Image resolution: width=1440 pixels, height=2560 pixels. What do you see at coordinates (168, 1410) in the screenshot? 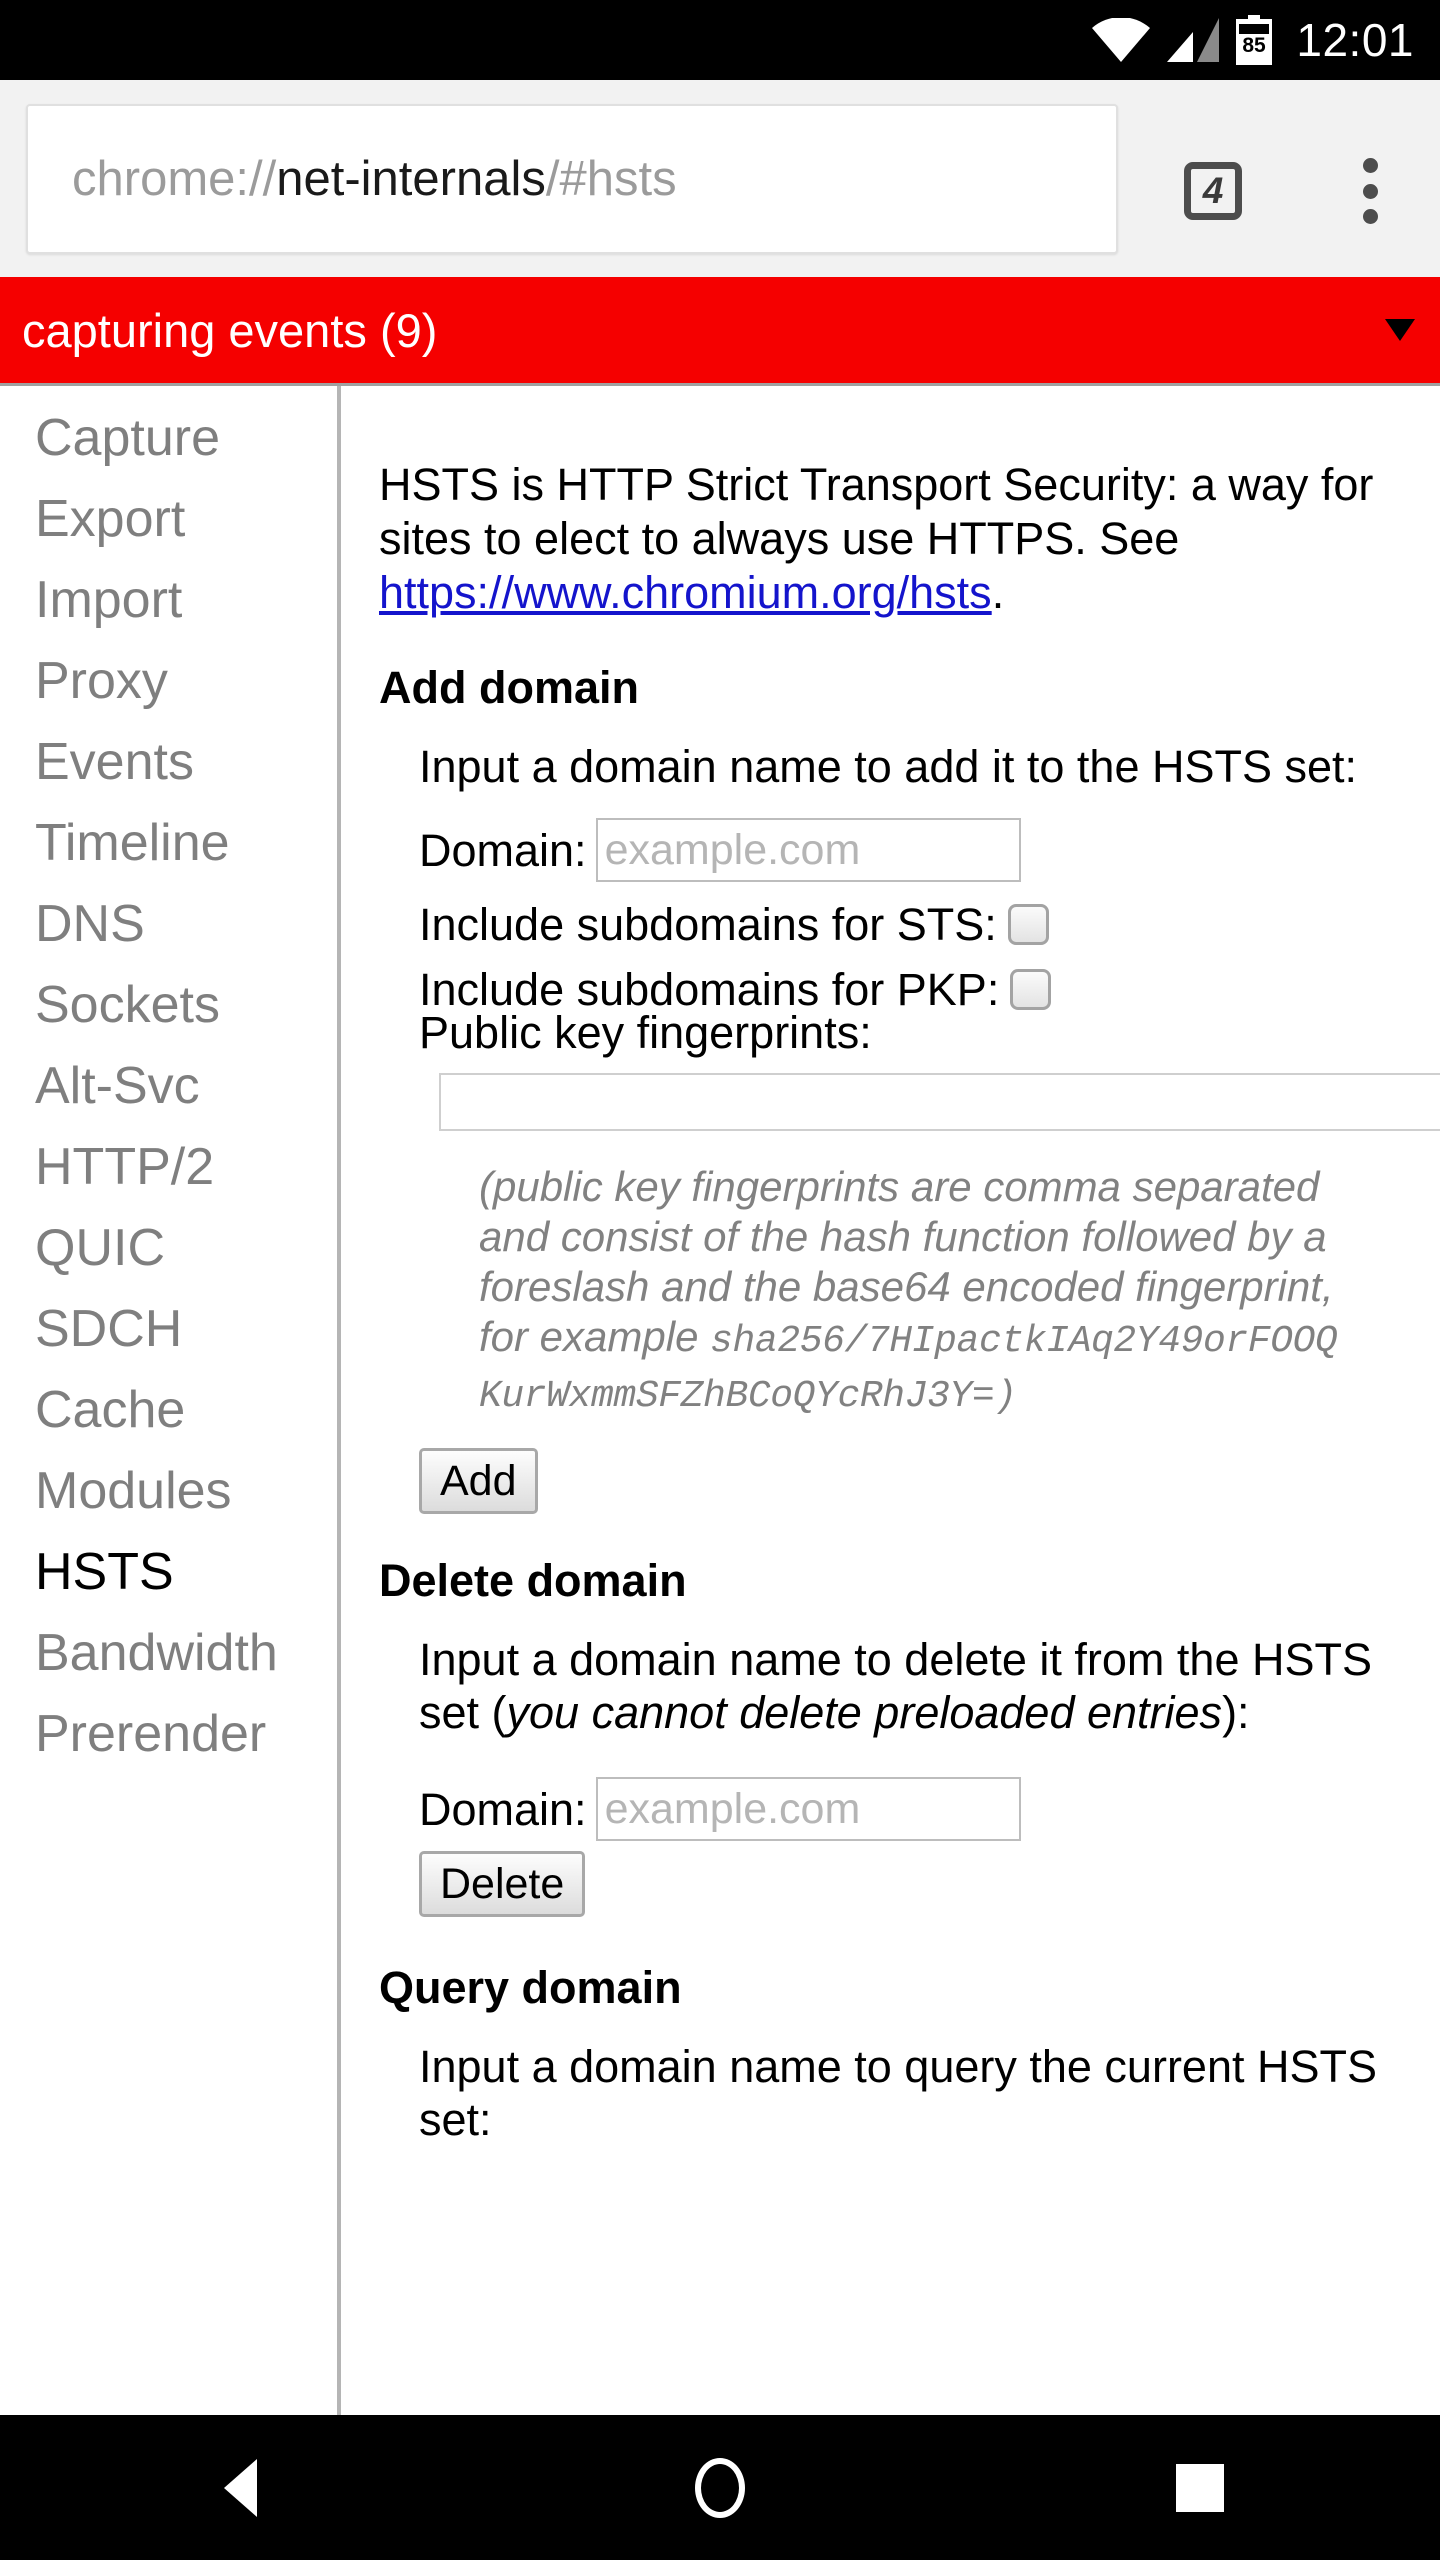
I see `sidebar-item-cache: Cache` at bounding box center [168, 1410].